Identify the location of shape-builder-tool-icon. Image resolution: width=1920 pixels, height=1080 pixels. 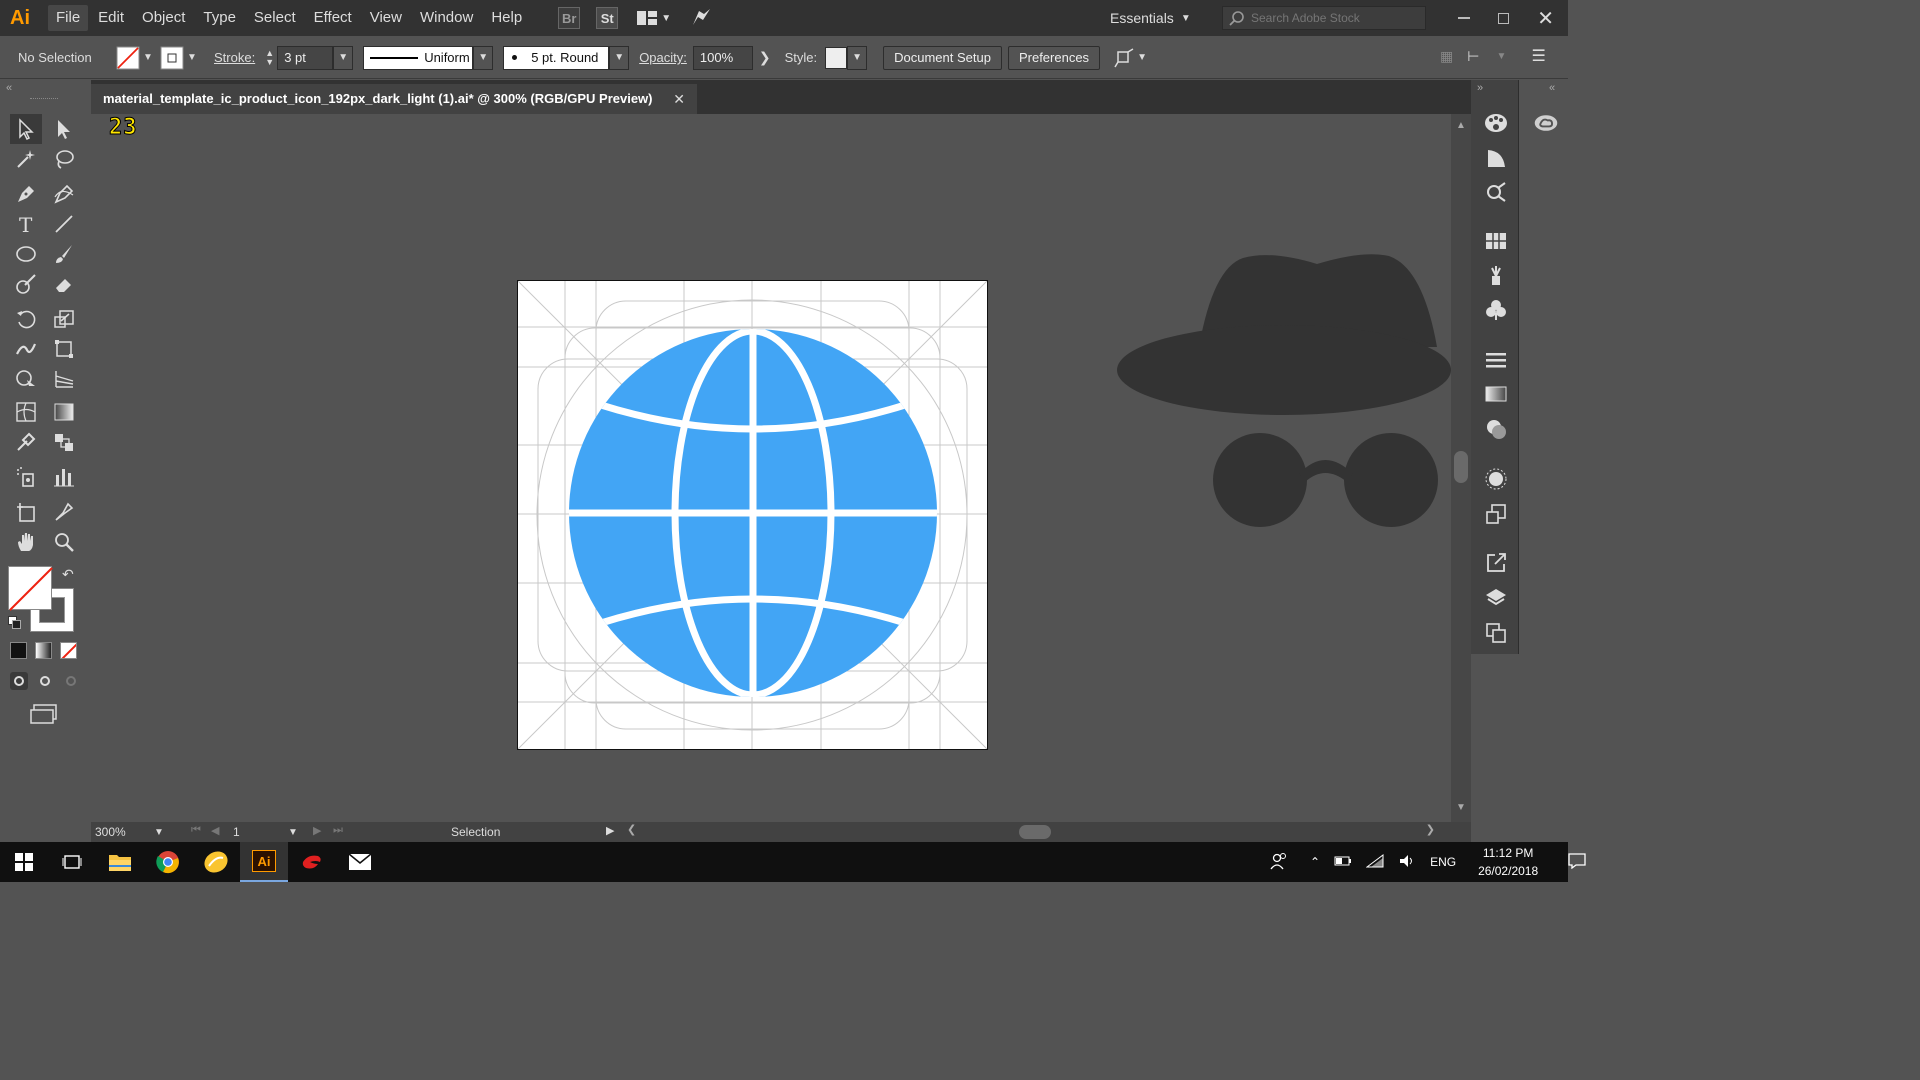
(26, 379).